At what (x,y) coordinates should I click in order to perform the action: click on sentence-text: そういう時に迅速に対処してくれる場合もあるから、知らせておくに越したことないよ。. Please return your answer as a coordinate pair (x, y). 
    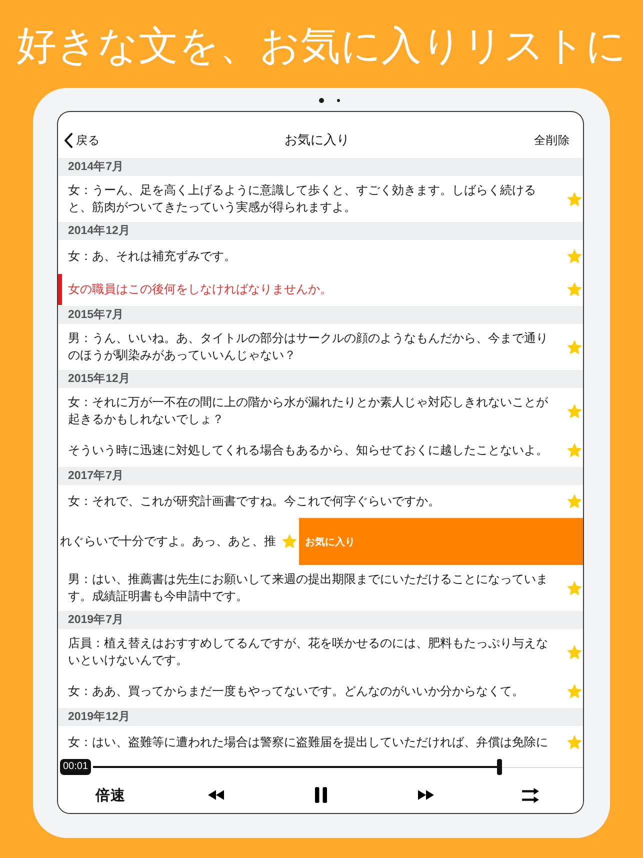
    Looking at the image, I should click on (308, 450).